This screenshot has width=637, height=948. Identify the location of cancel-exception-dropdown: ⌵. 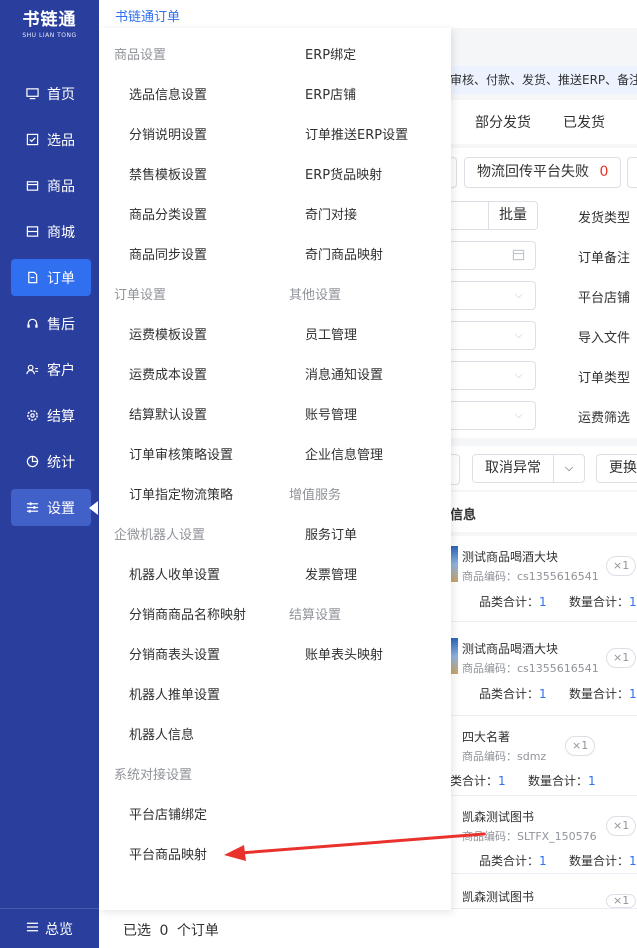
(569, 468).